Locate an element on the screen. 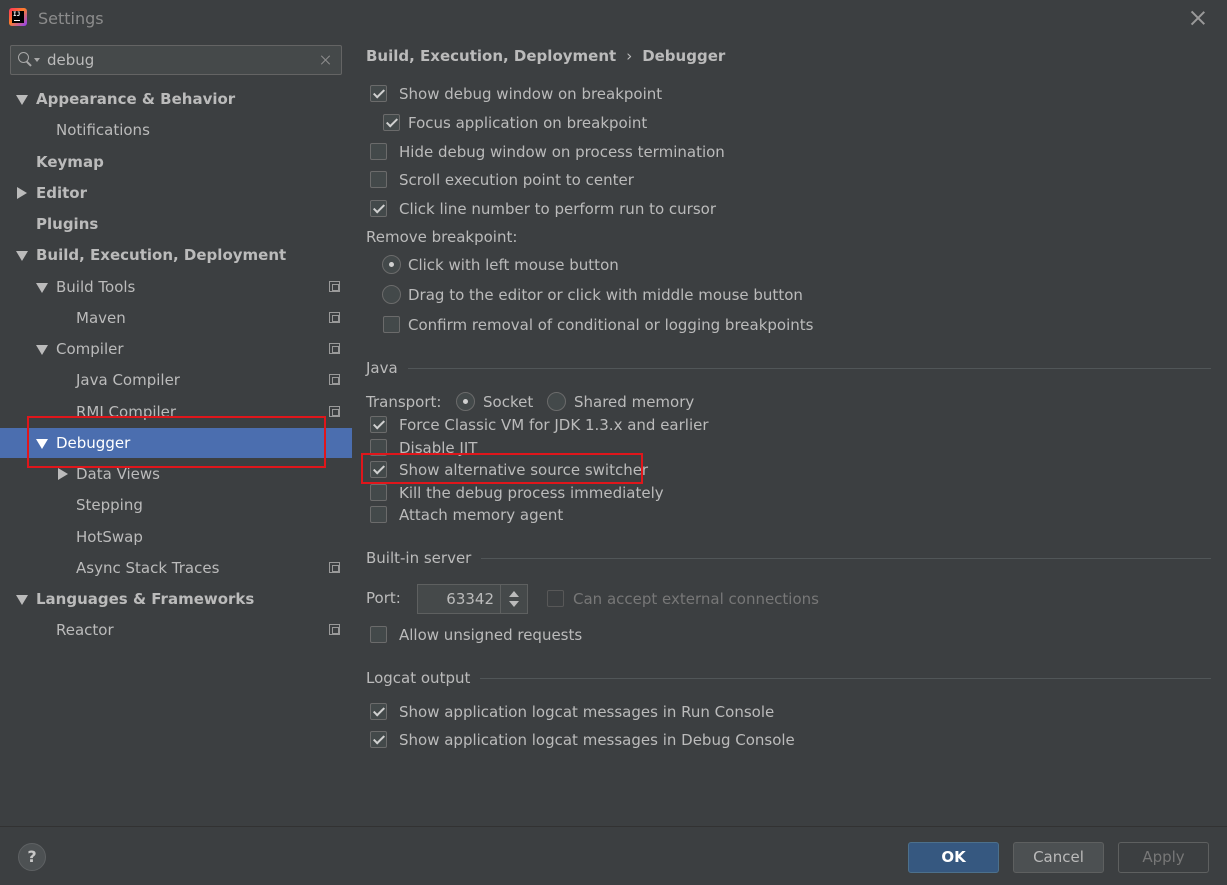 This screenshot has height=885, width=1227. title-bar: IJ Settings is located at coordinates (613, 18).